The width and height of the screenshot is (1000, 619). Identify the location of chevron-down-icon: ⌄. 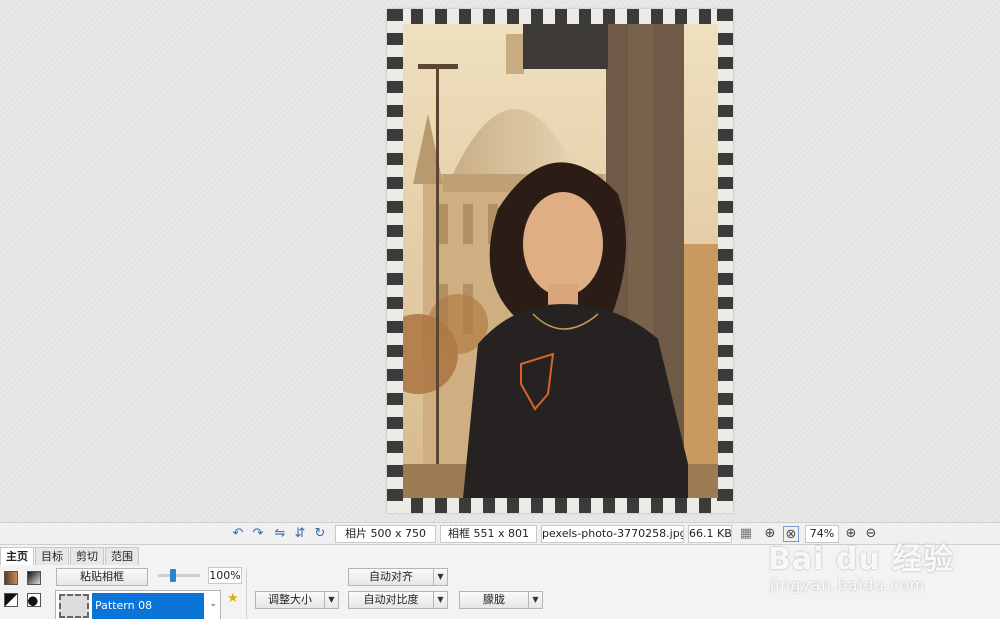
(213, 604).